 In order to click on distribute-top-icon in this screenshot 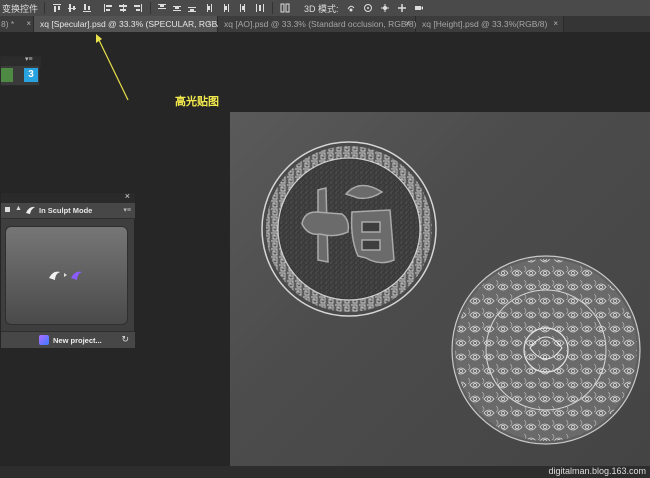, I will do `click(162, 8)`.